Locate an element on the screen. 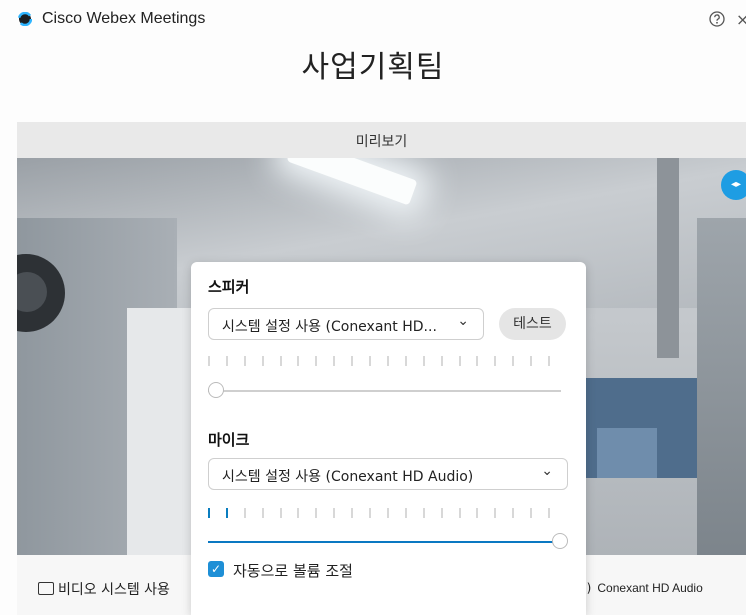  microphone-volume-fill is located at coordinates (384, 542).